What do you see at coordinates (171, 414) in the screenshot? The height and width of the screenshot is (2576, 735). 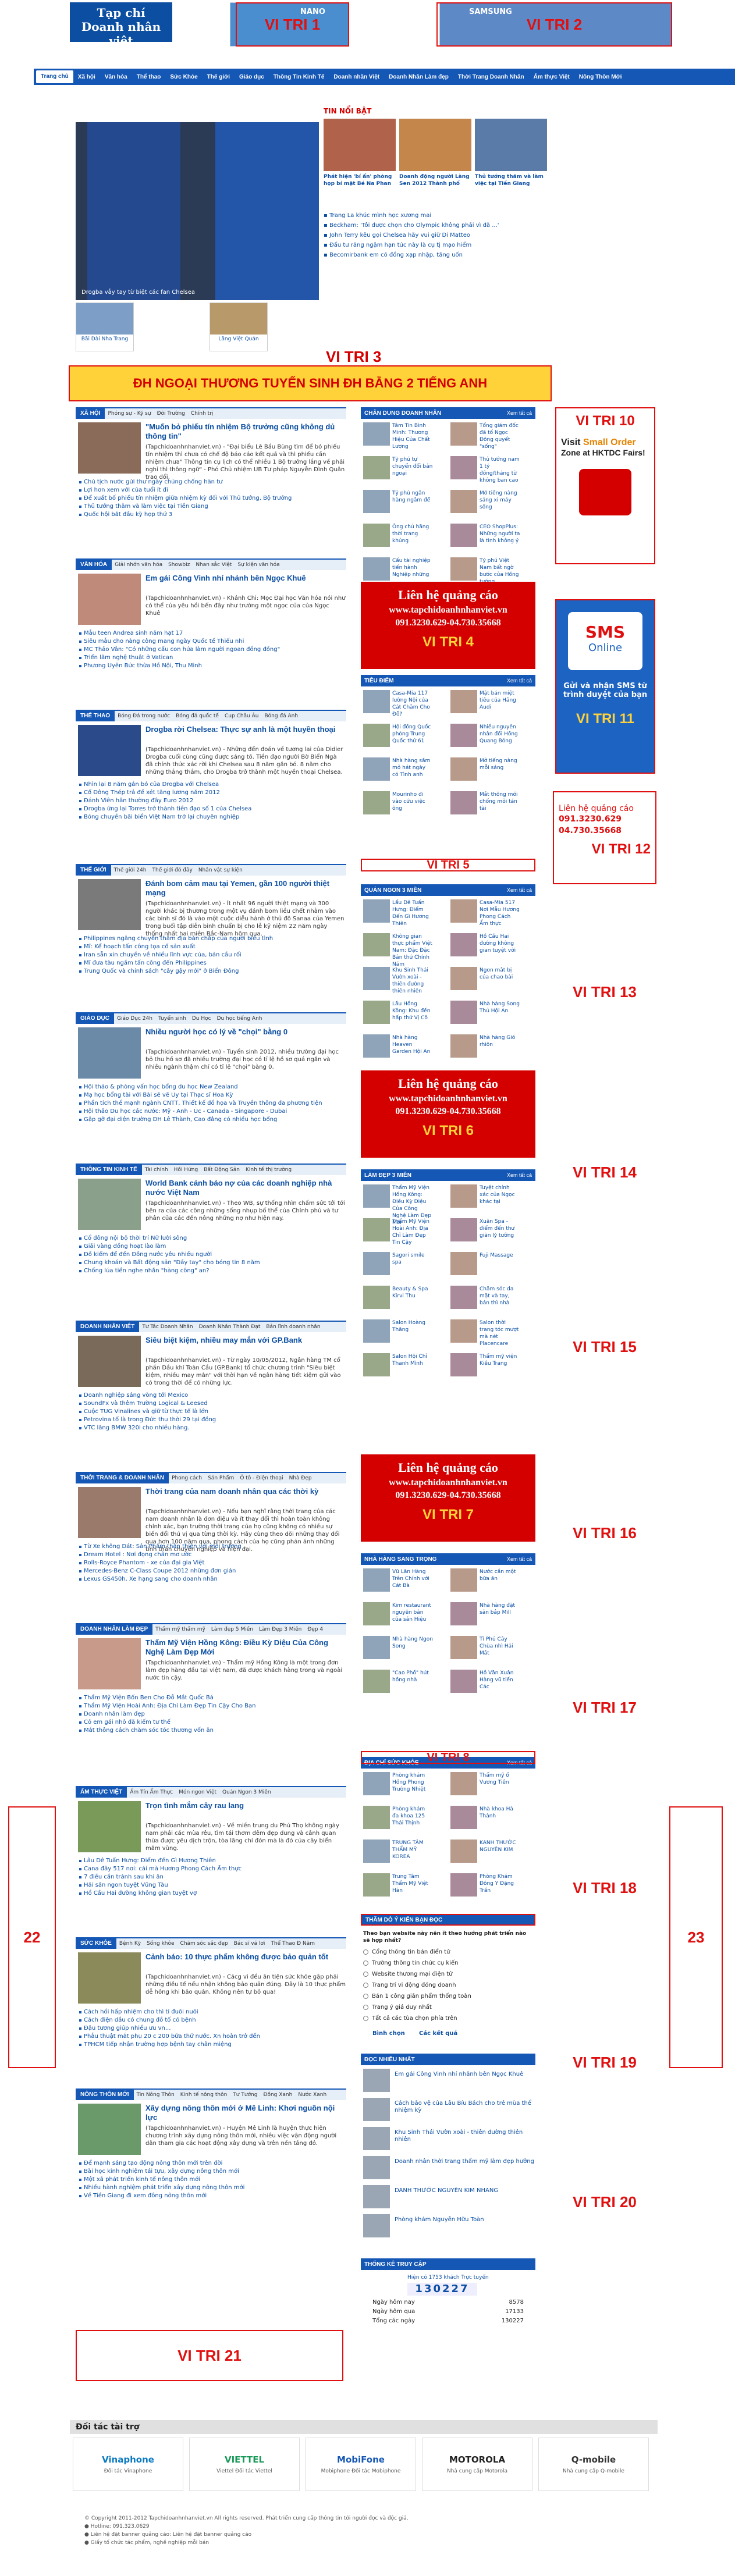 I see `section-subnav-item: Đời Trường` at bounding box center [171, 414].